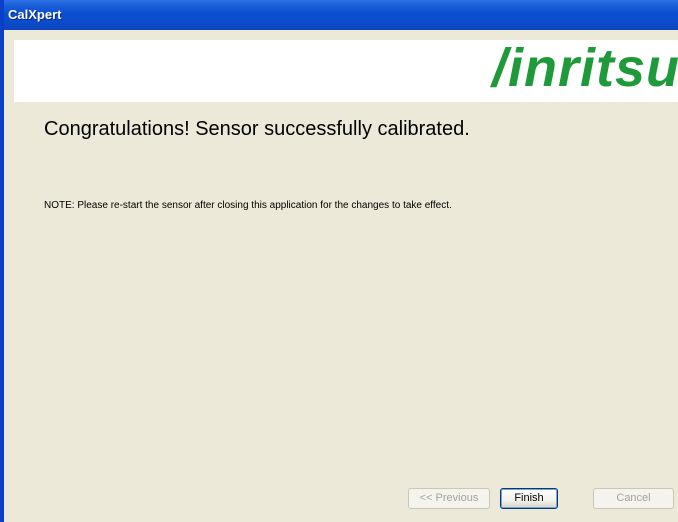  Describe the element at coordinates (341, 15) in the screenshot. I see `title-bar: CalXpert` at that location.